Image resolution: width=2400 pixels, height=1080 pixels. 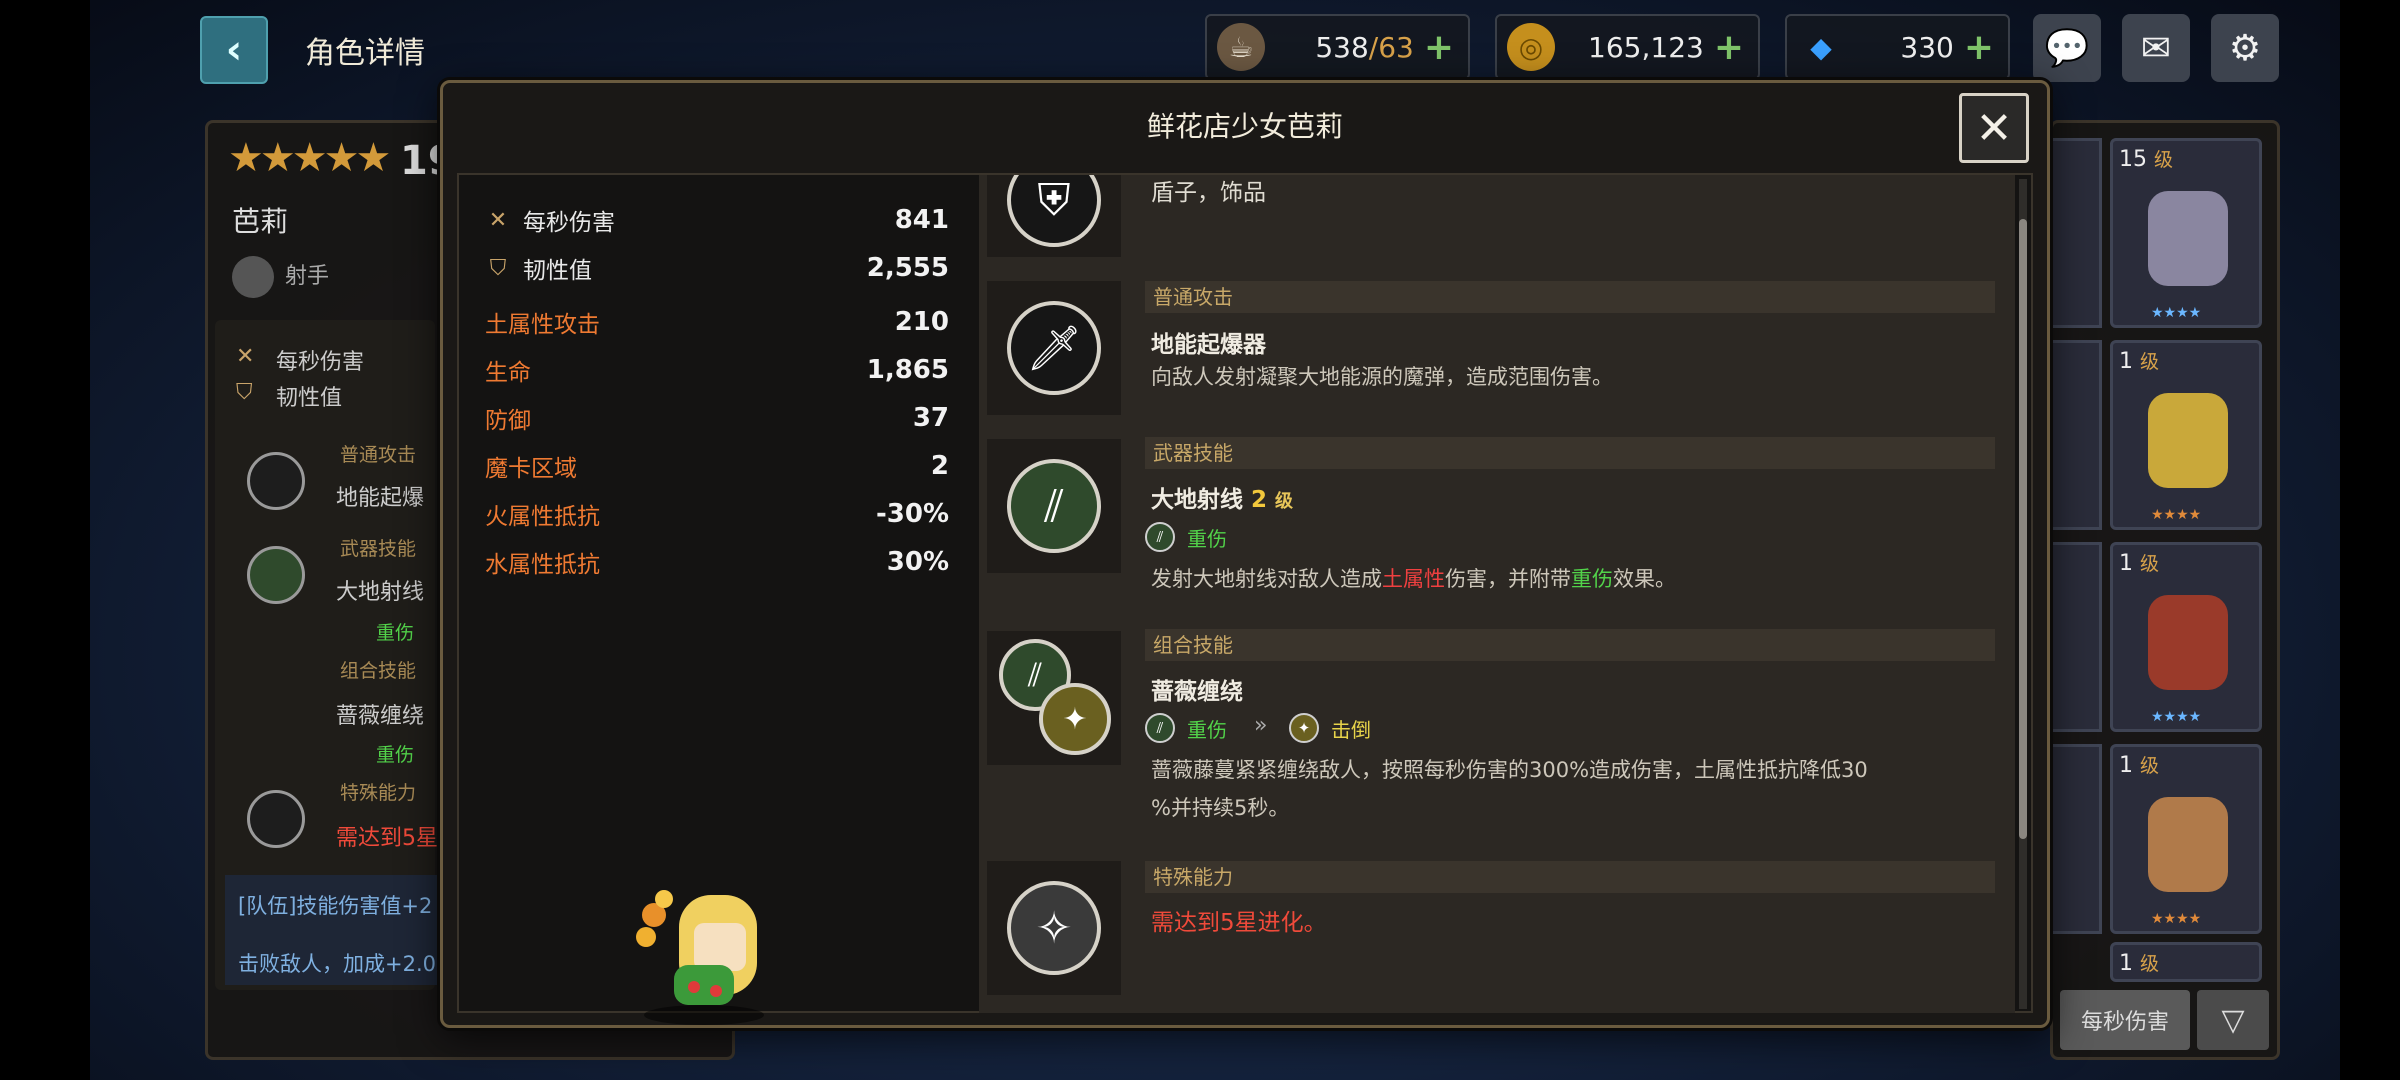 I want to click on shield-sword-icon: ⛨, so click(x=1054, y=211).